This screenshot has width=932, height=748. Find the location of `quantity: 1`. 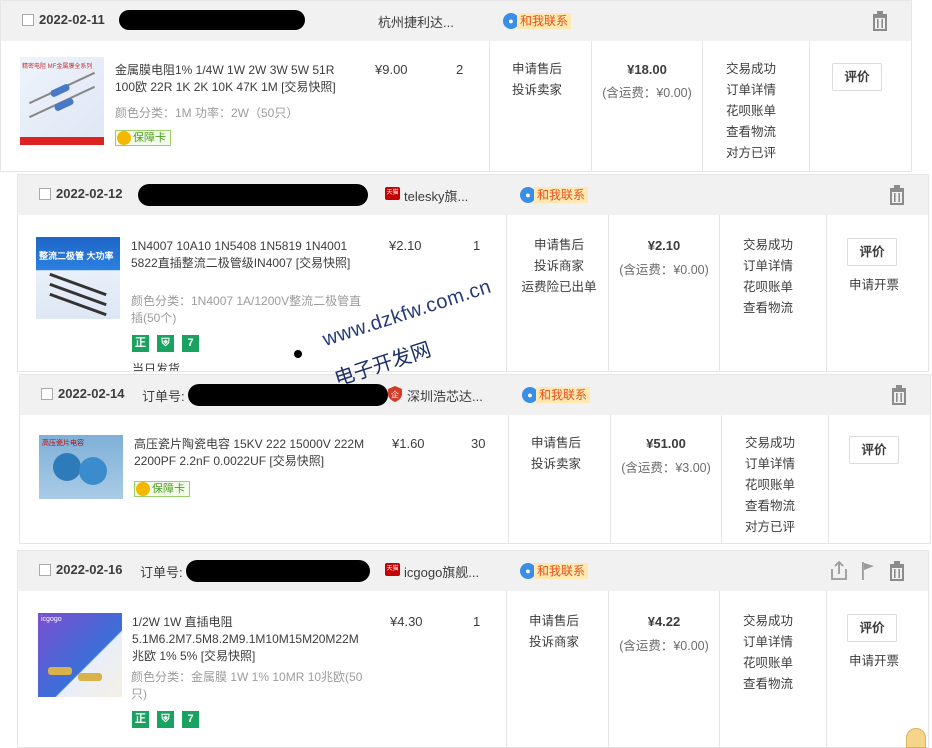

quantity: 1 is located at coordinates (477, 245).